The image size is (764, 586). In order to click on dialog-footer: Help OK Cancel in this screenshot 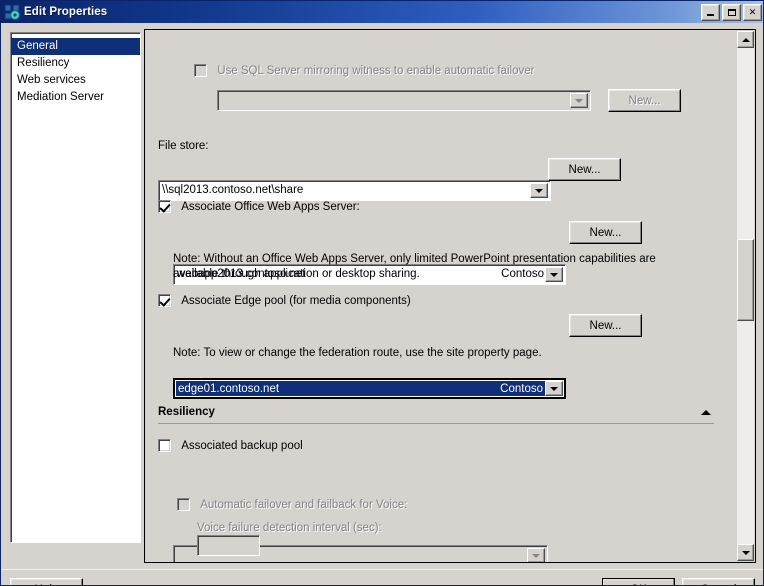, I will do `click(382, 577)`.